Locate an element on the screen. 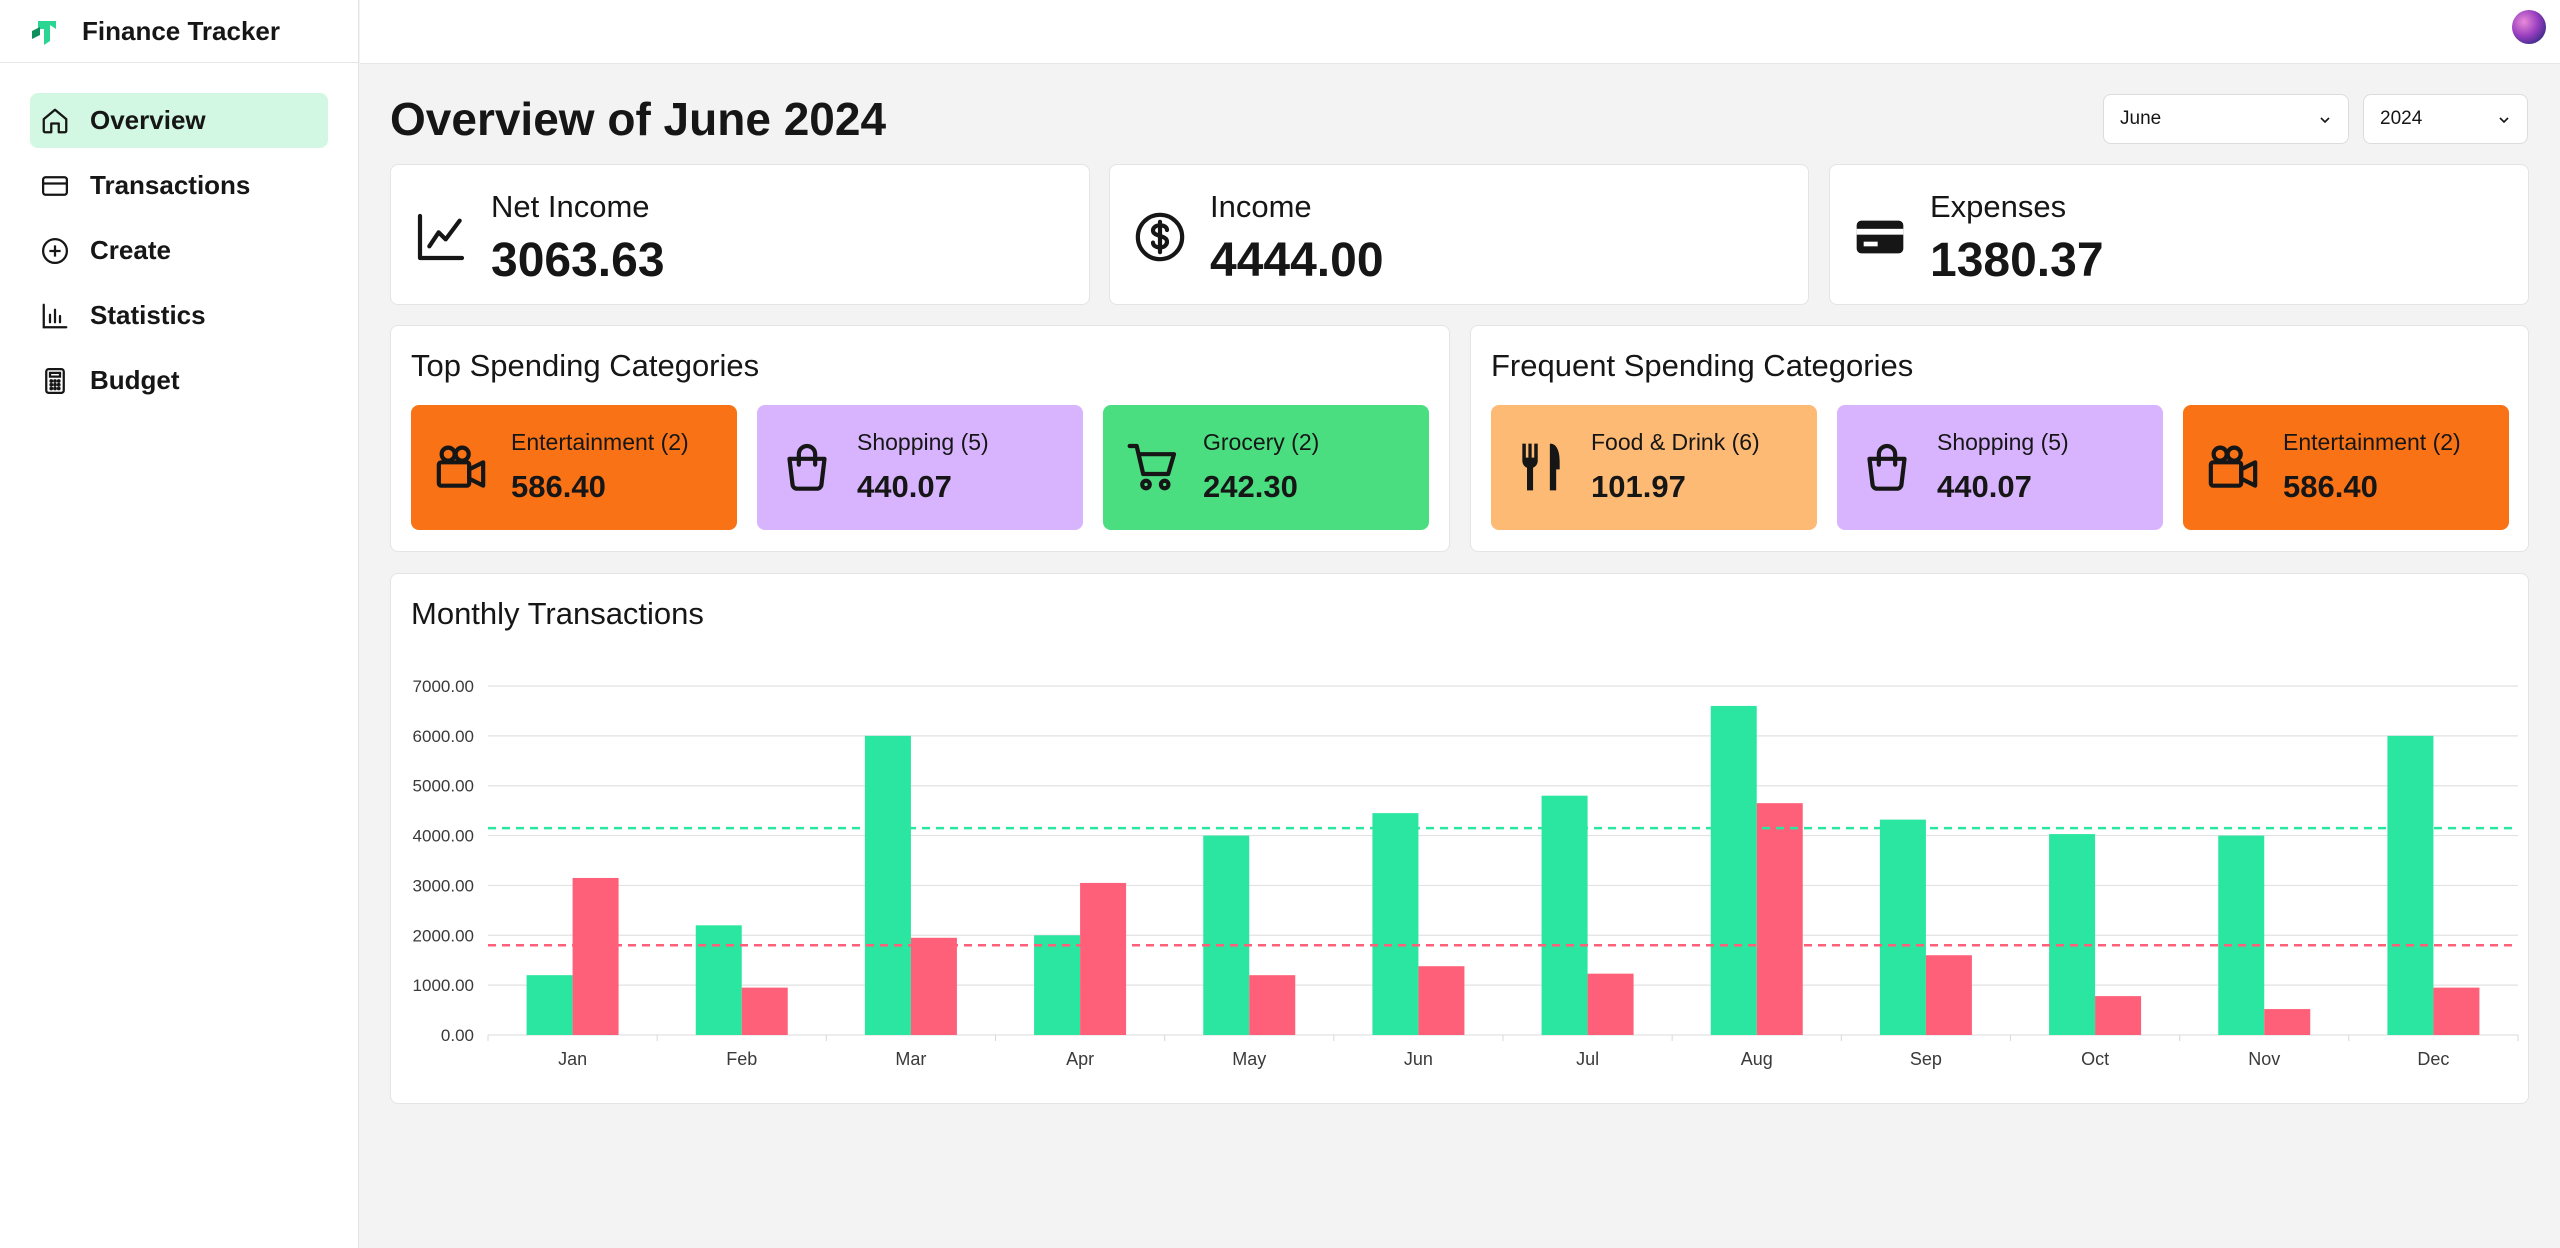 This screenshot has height=1248, width=2560. income-card: Income 4444.00 is located at coordinates (1459, 234).